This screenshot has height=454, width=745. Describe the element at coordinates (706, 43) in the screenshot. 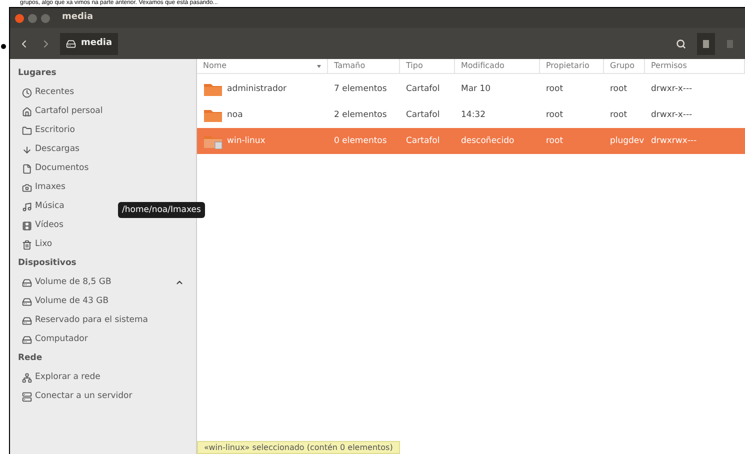

I see `list-view-button` at that location.